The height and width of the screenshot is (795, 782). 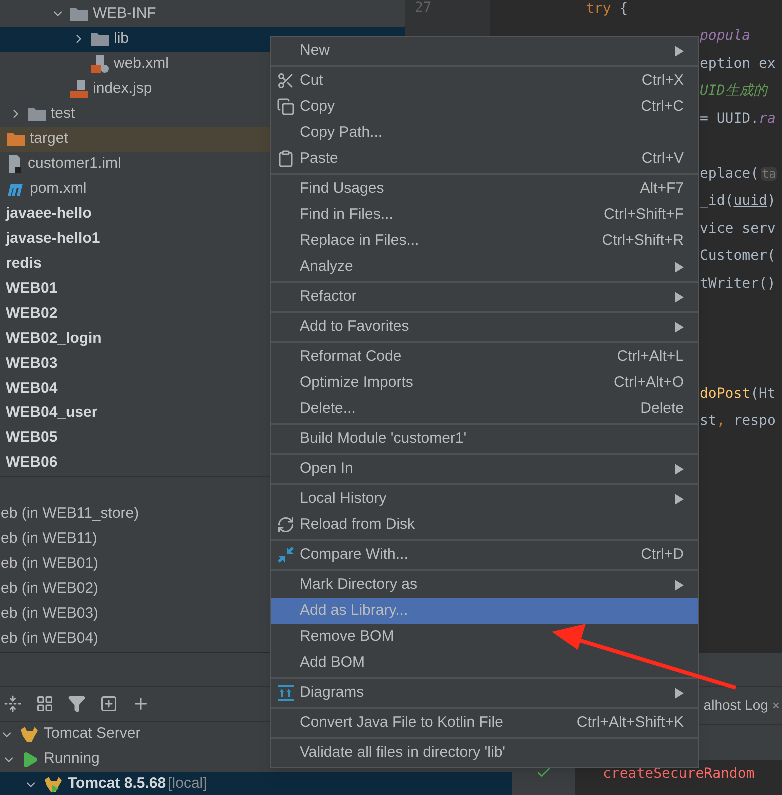 What do you see at coordinates (358, 524) in the screenshot?
I see `menu-item-label: Reload from Disk` at bounding box center [358, 524].